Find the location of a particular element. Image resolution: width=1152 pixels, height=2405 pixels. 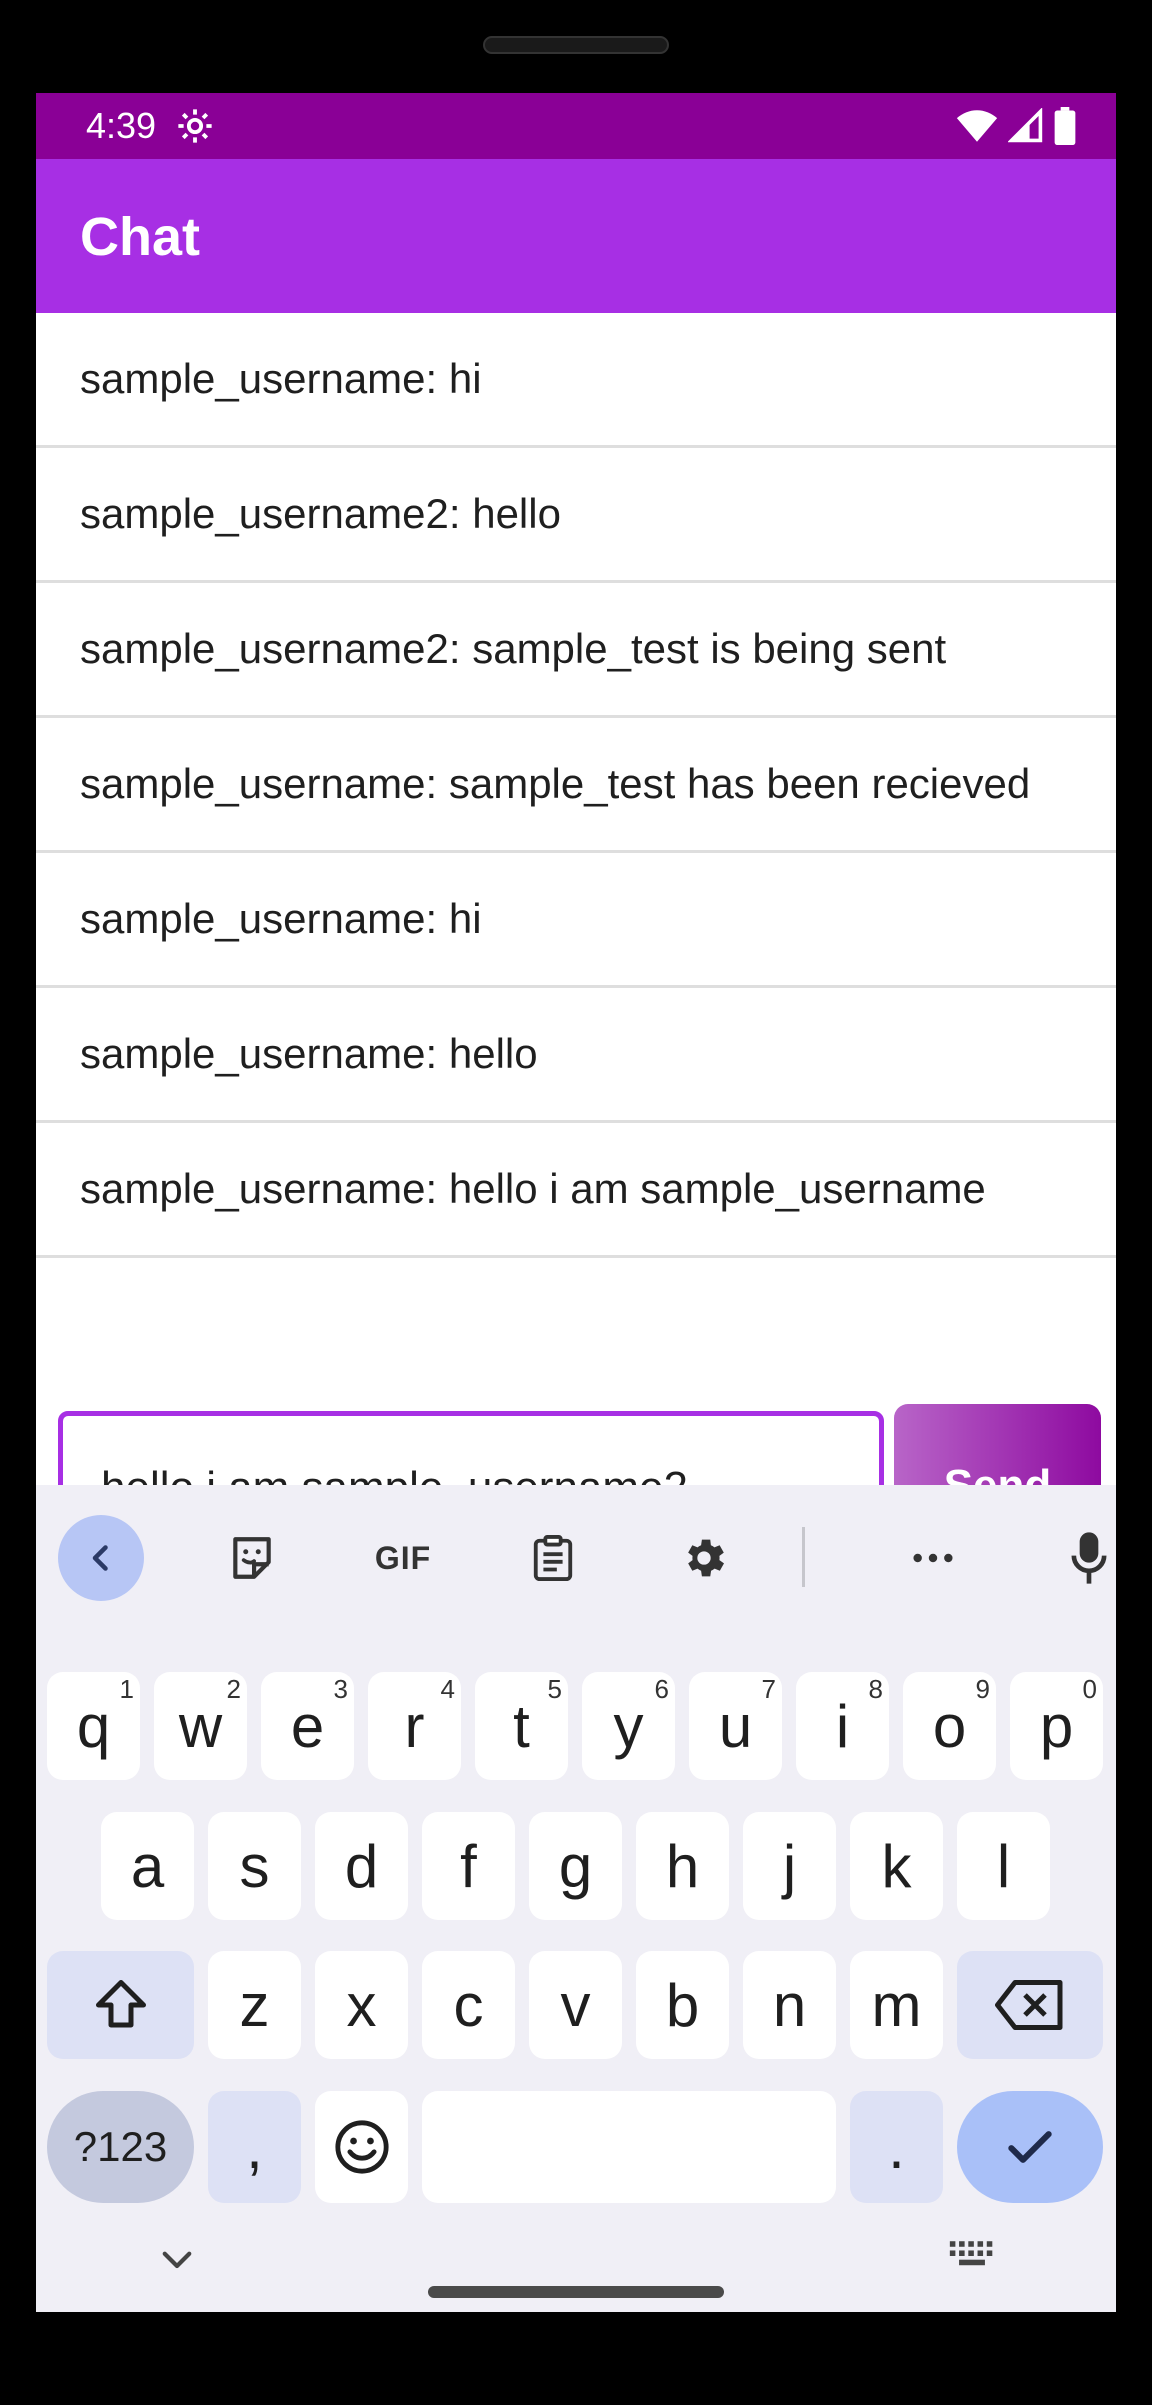

settings-gear-icon is located at coordinates (704, 1558).